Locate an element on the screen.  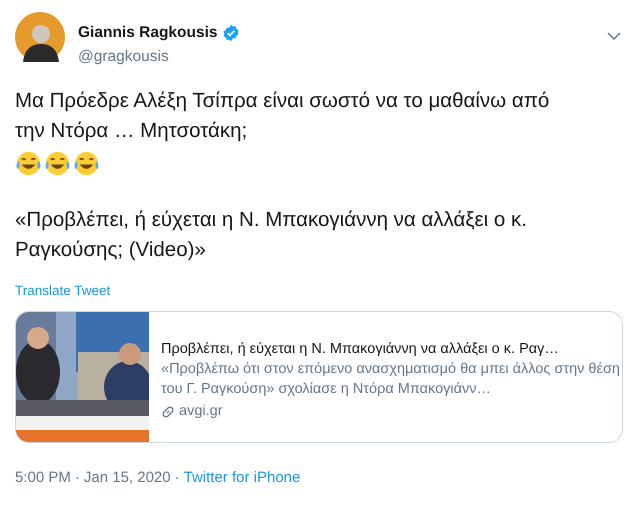
tweet-time: 5:00 PM is located at coordinates (43, 478).